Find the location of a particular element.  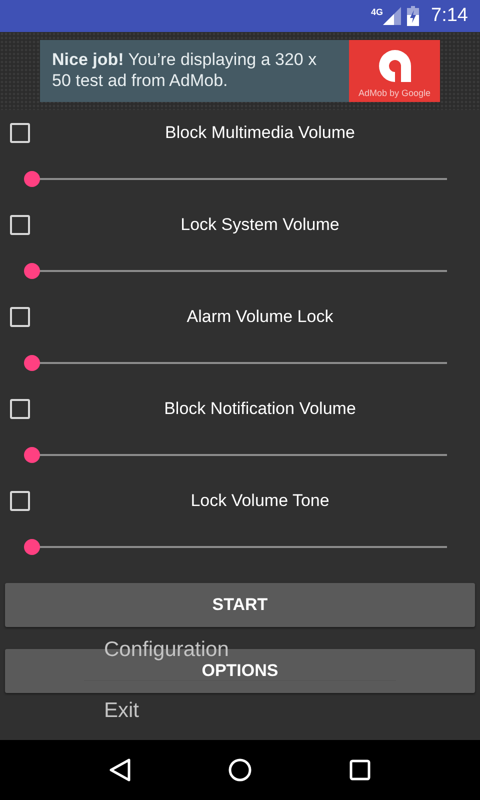

clock: 7:14 is located at coordinates (449, 16).